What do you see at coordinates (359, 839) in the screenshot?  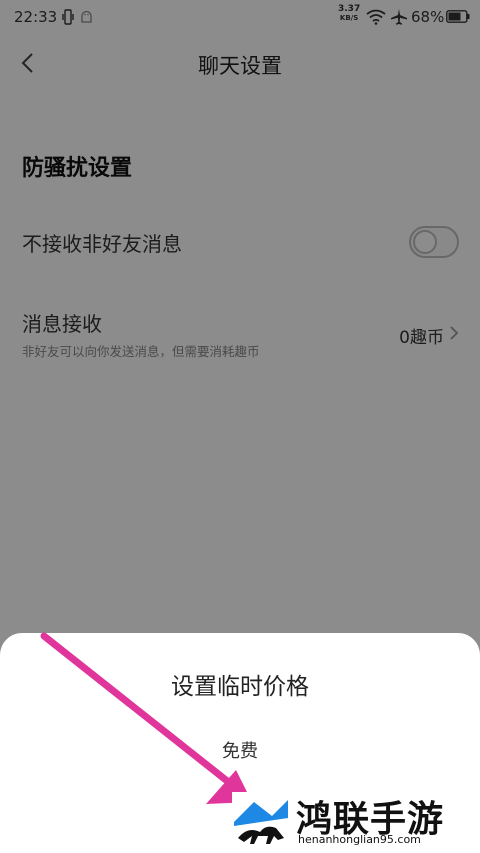 I see `watermark-url: henanhonglian95.com` at bounding box center [359, 839].